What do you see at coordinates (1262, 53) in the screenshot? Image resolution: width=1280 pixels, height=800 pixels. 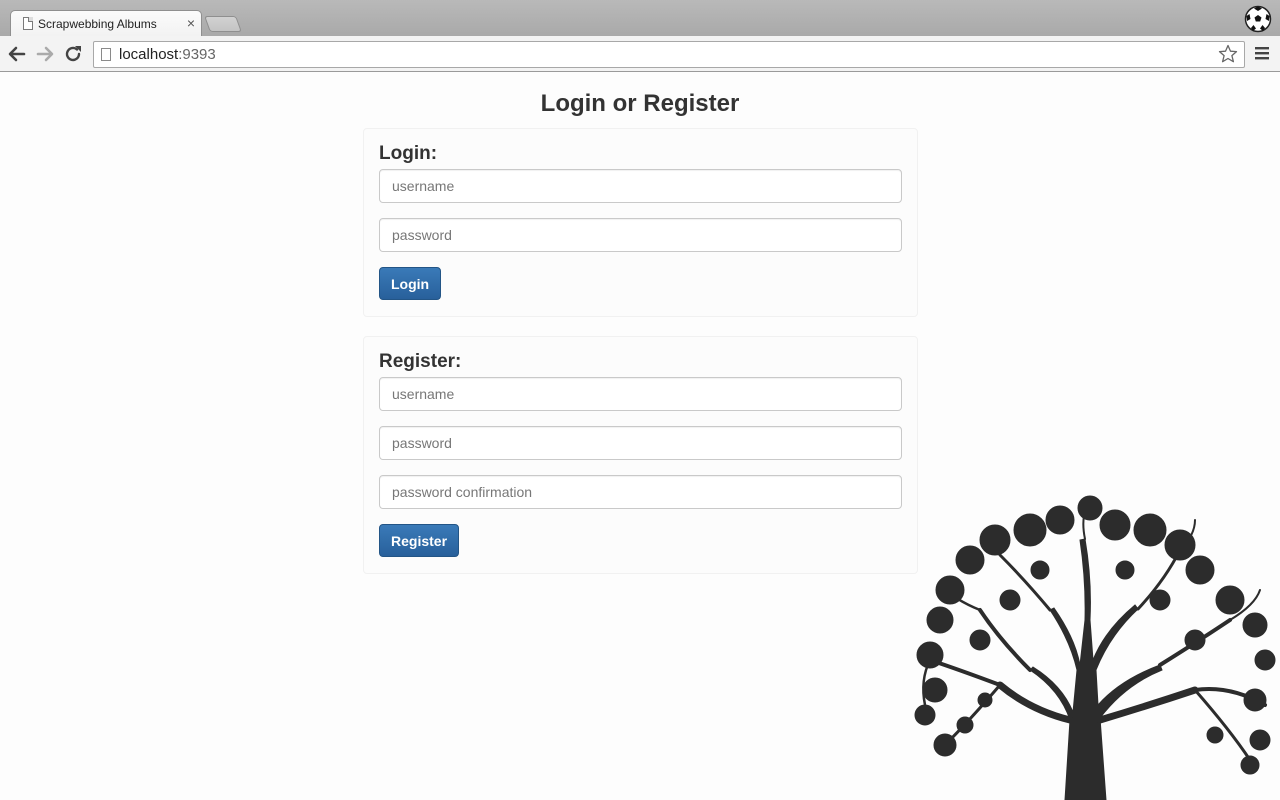 I see `menu-hamburger-icon` at bounding box center [1262, 53].